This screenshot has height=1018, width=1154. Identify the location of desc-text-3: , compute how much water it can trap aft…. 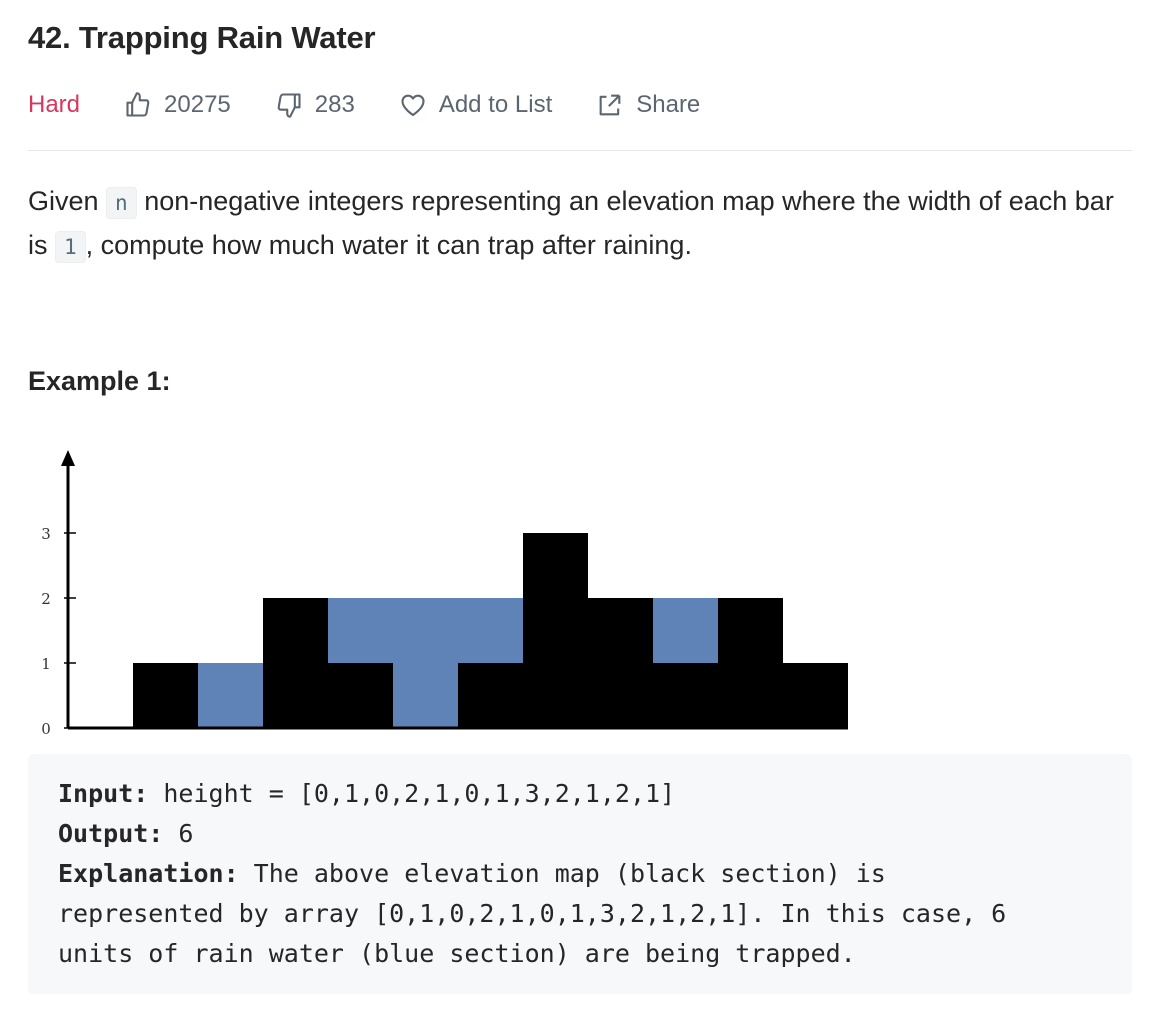
(388, 245).